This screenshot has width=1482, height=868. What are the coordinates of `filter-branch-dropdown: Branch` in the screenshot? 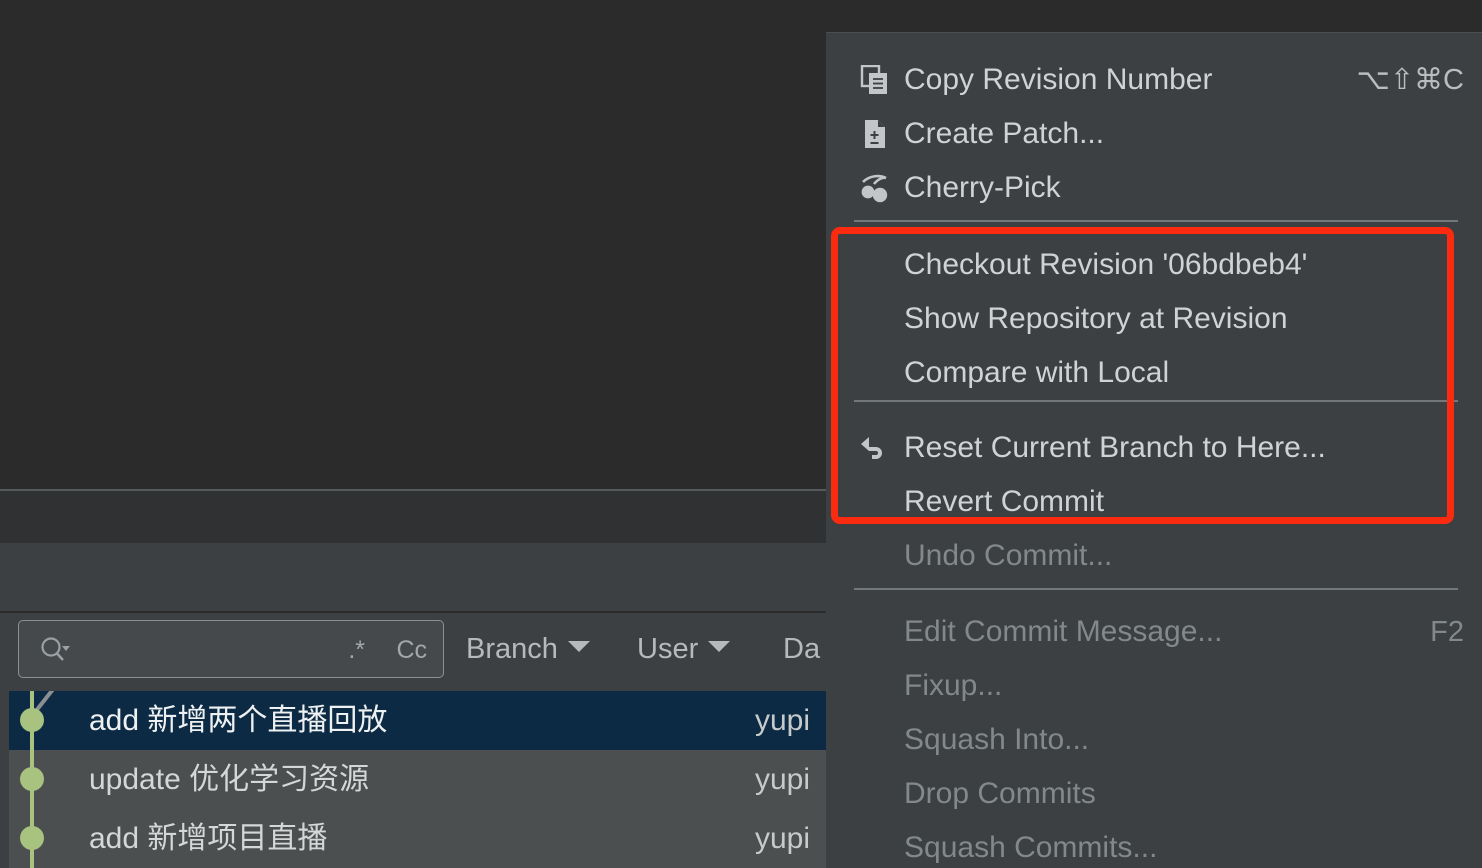 It's located at (528, 649).